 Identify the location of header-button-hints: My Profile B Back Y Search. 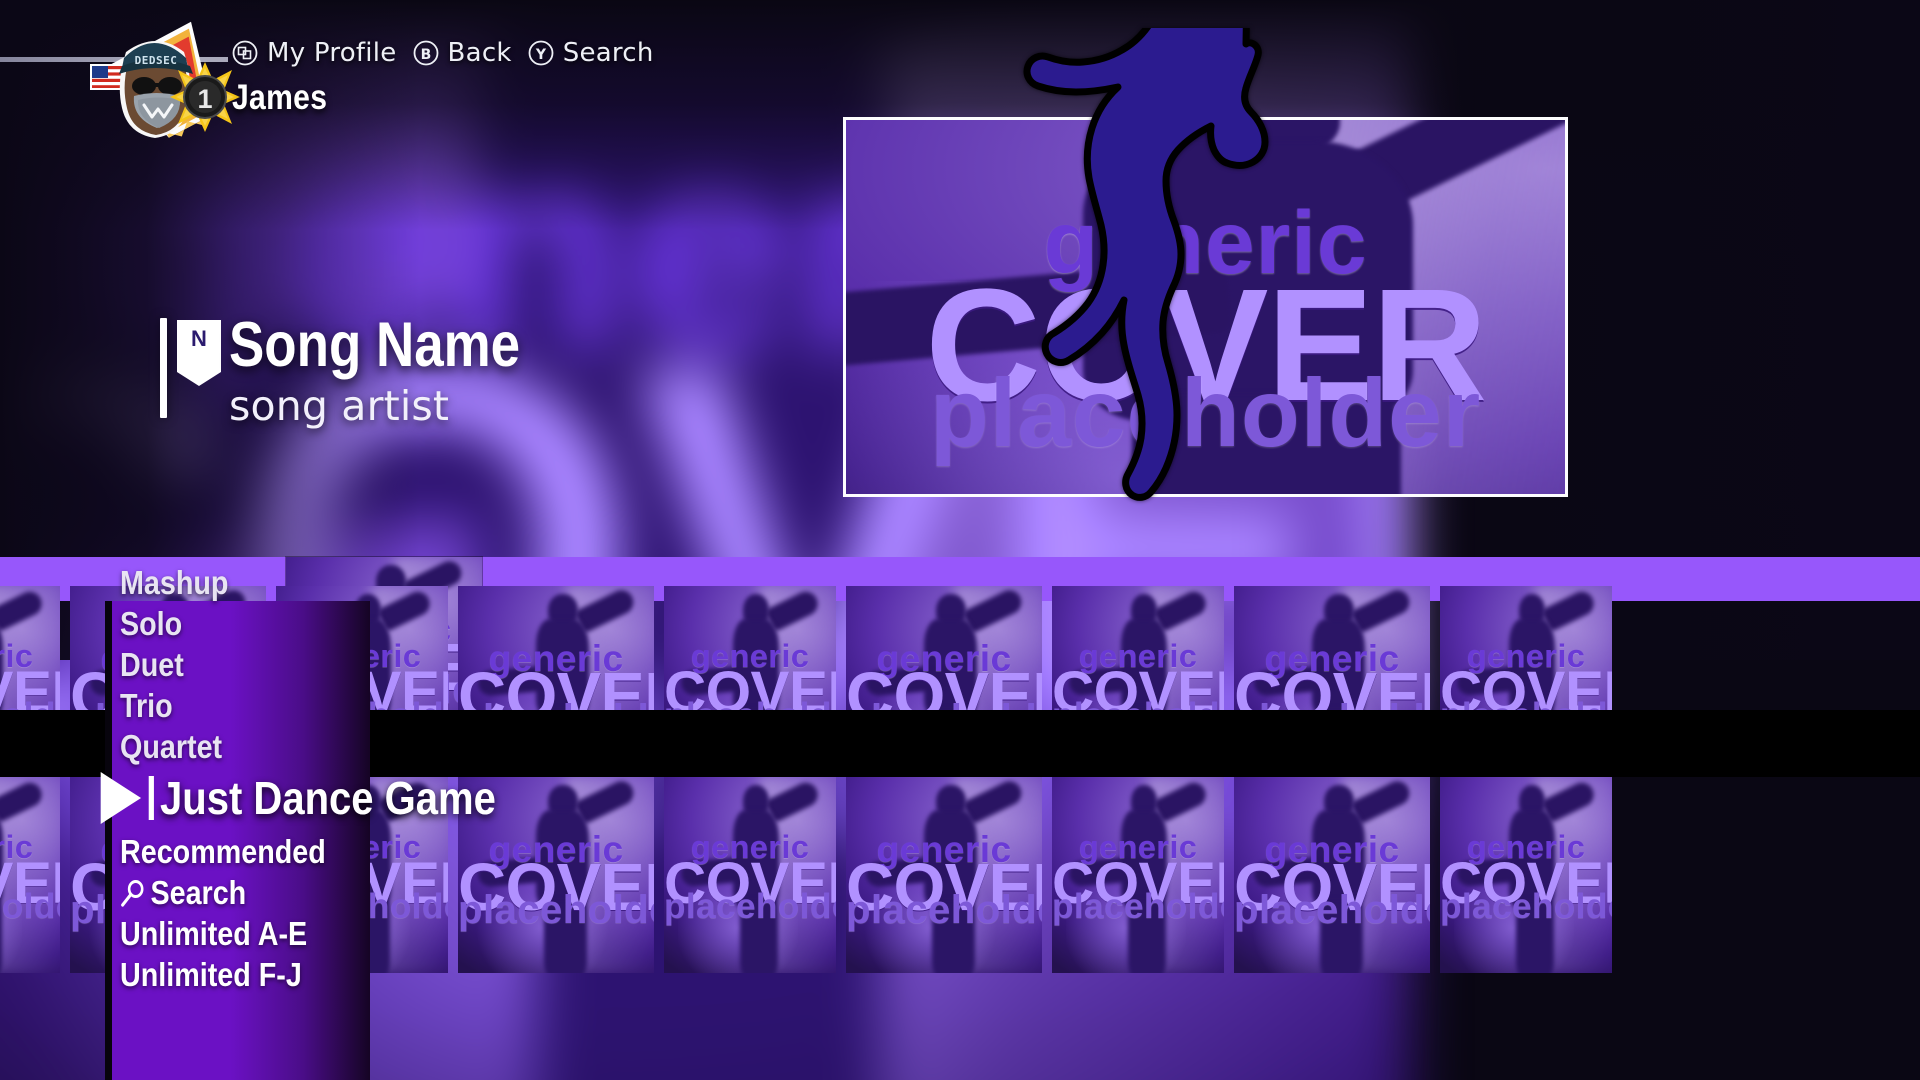
(443, 53).